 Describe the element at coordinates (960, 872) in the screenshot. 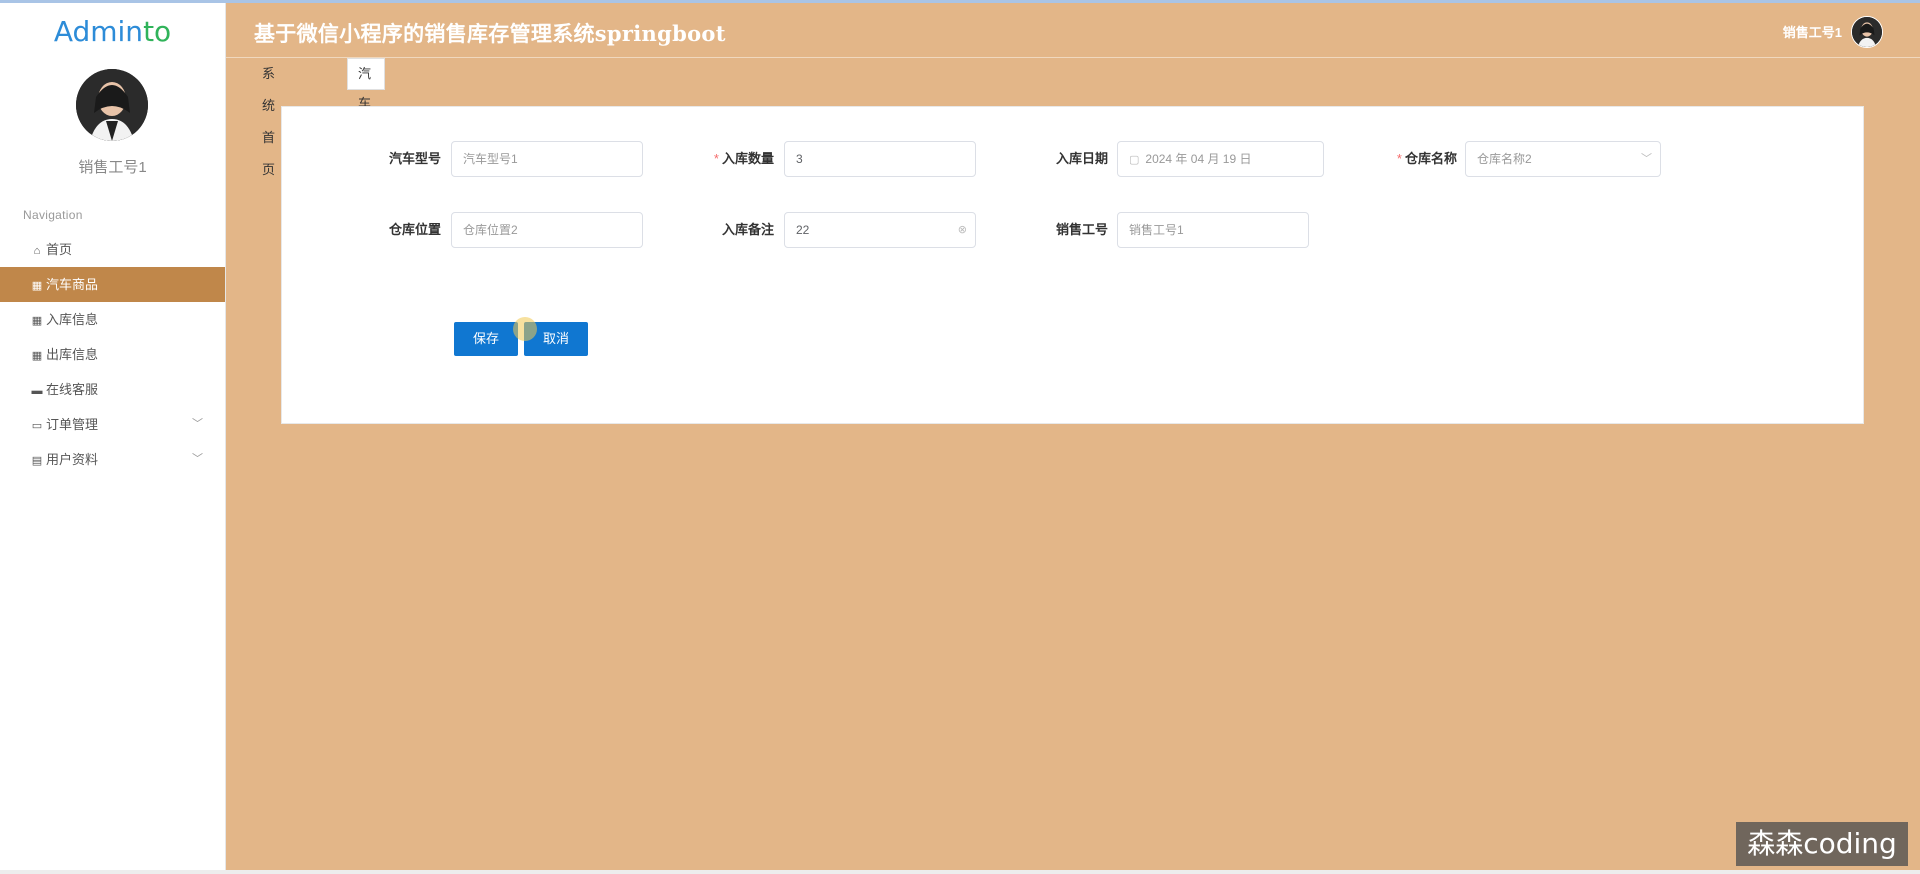

I see `window-bottom-strip` at that location.